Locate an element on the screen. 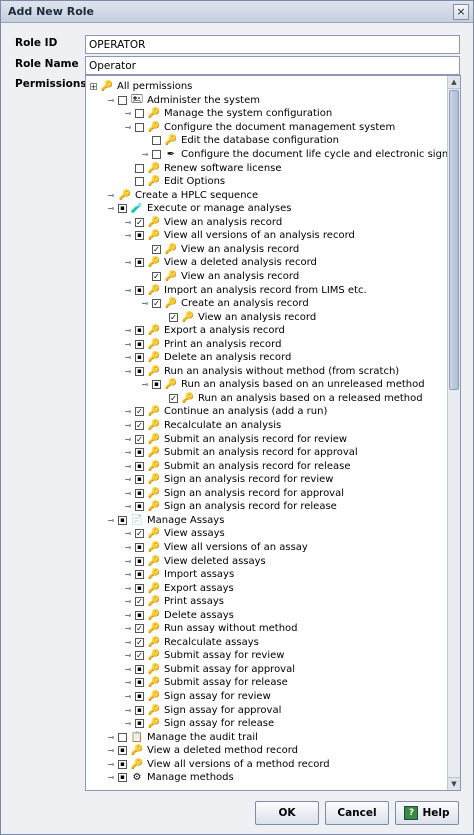 The image size is (474, 835). tree-node: ⊸ ▪ 🔑 Sign assay for review is located at coordinates (197, 697).